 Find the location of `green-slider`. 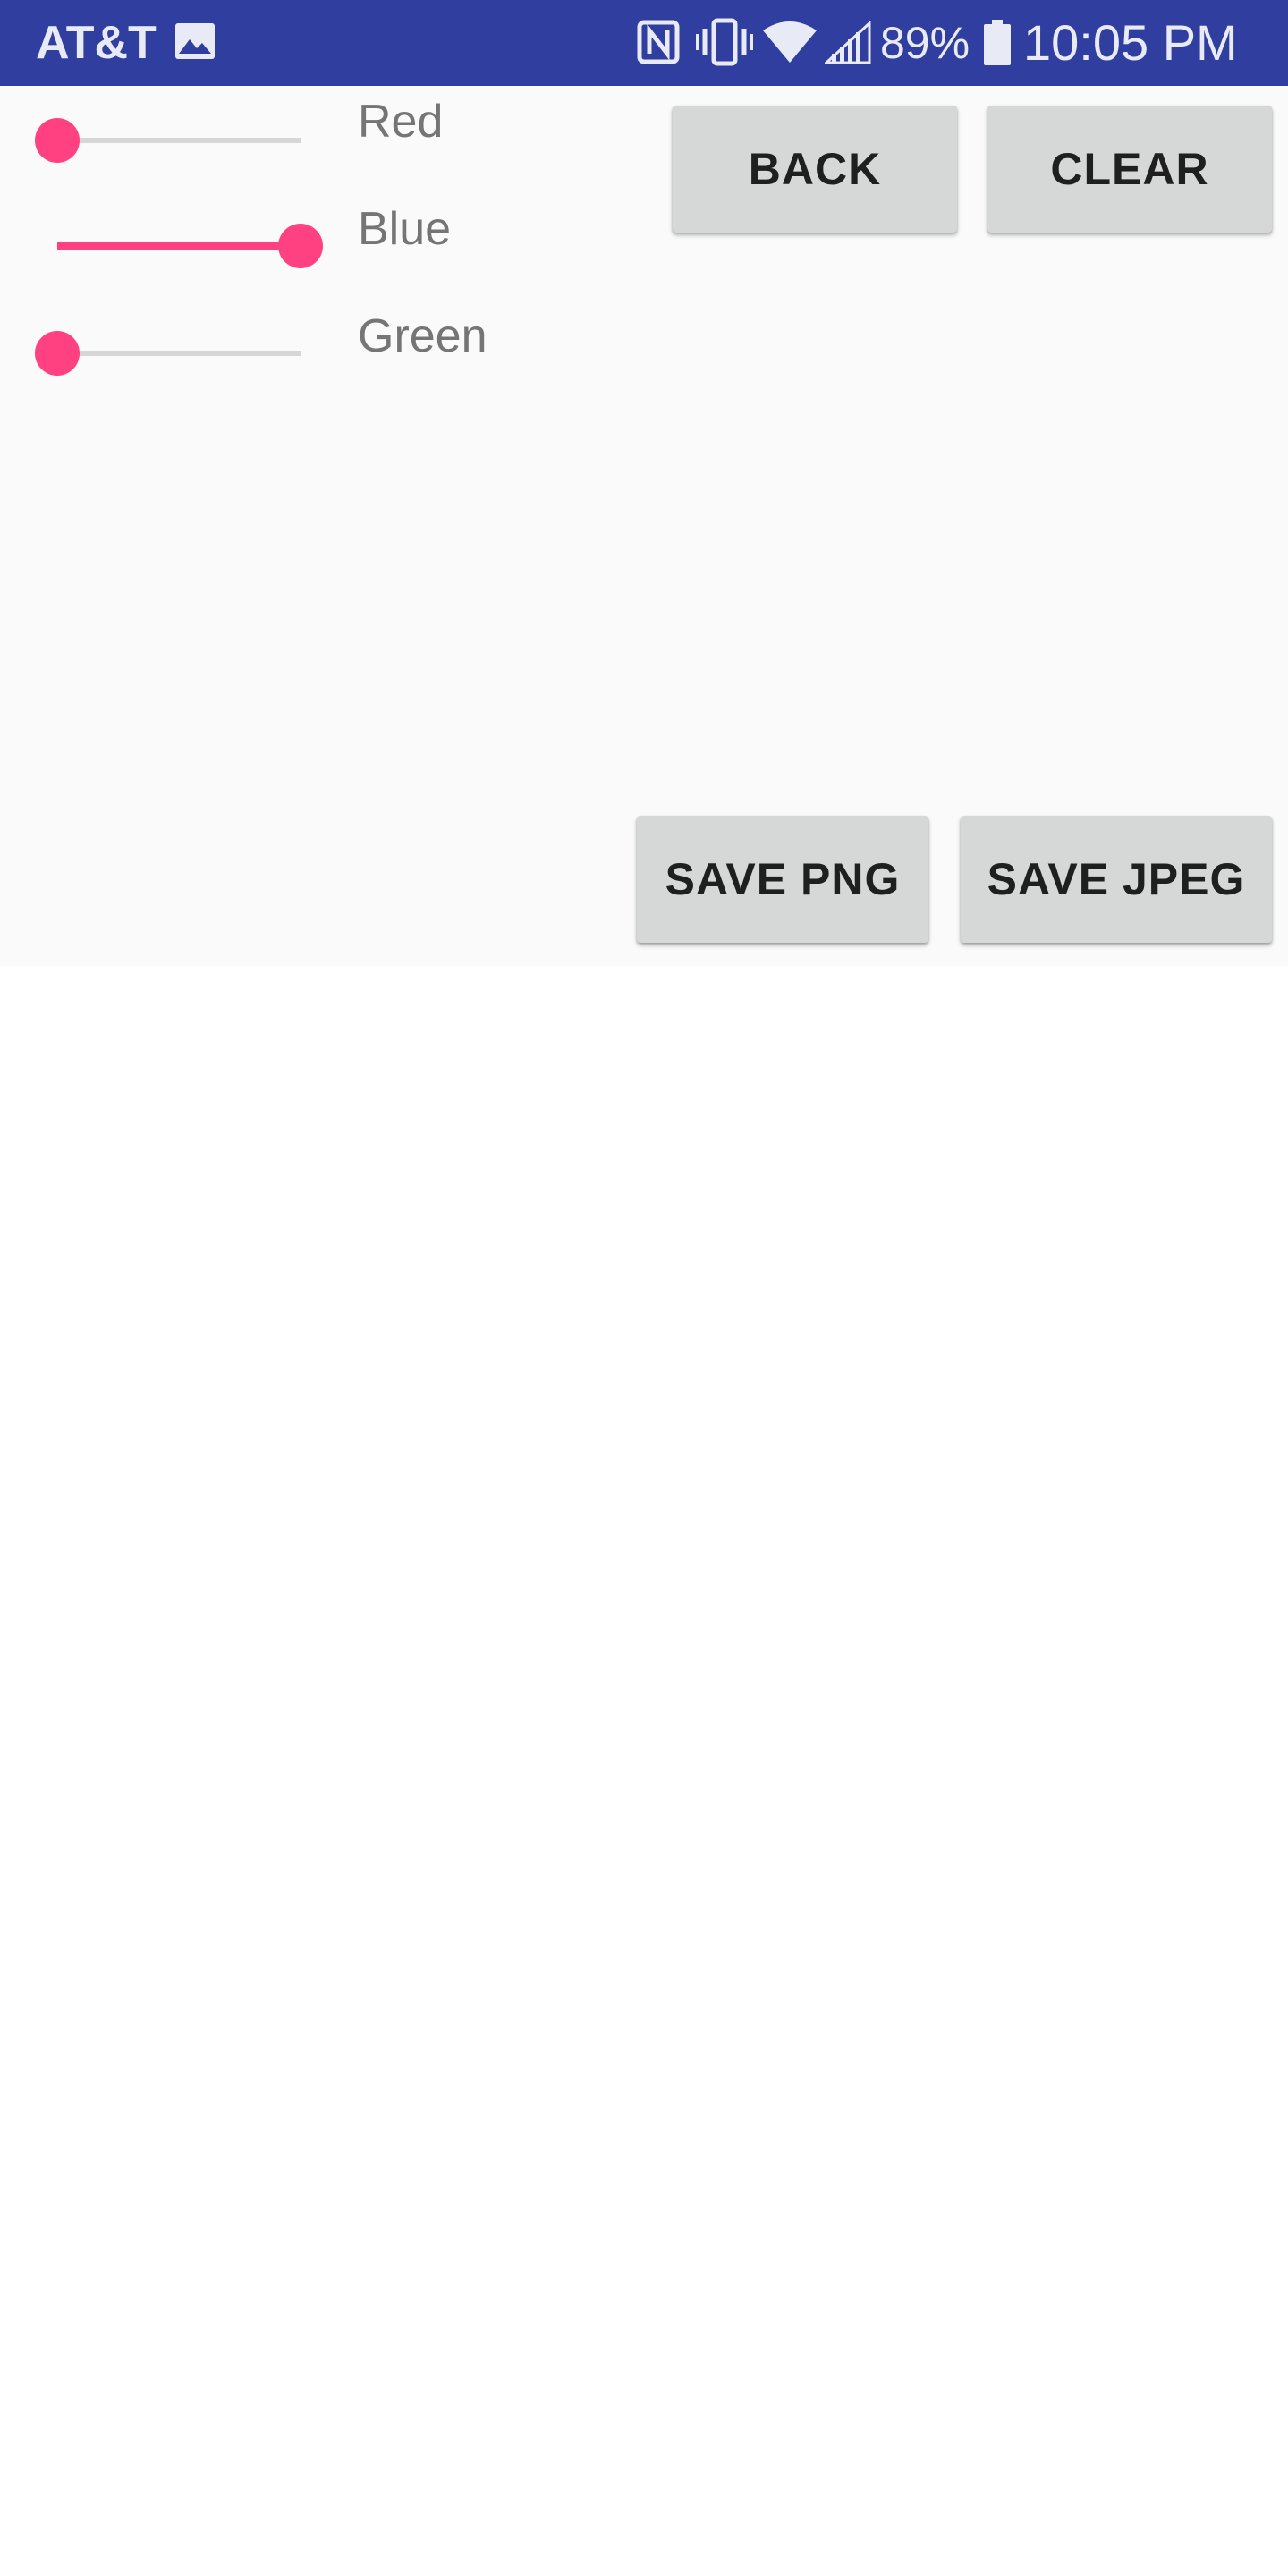

green-slider is located at coordinates (168, 352).